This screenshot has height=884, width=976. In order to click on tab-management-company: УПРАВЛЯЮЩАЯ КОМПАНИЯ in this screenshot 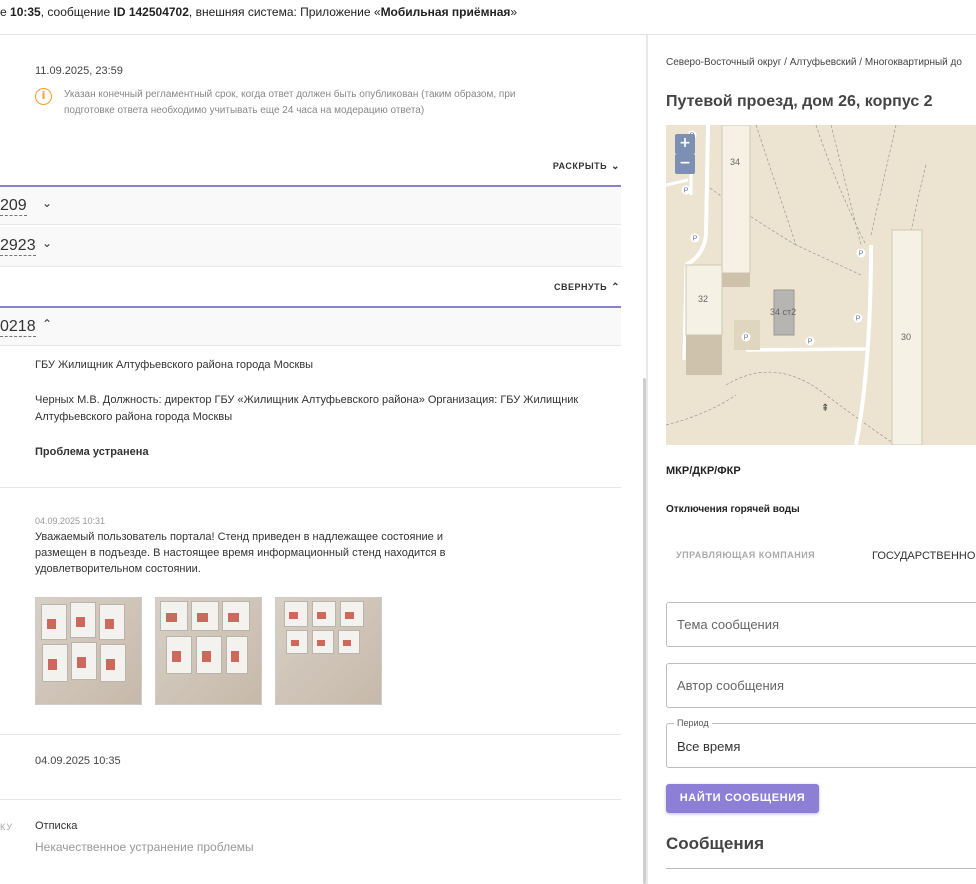, I will do `click(745, 555)`.